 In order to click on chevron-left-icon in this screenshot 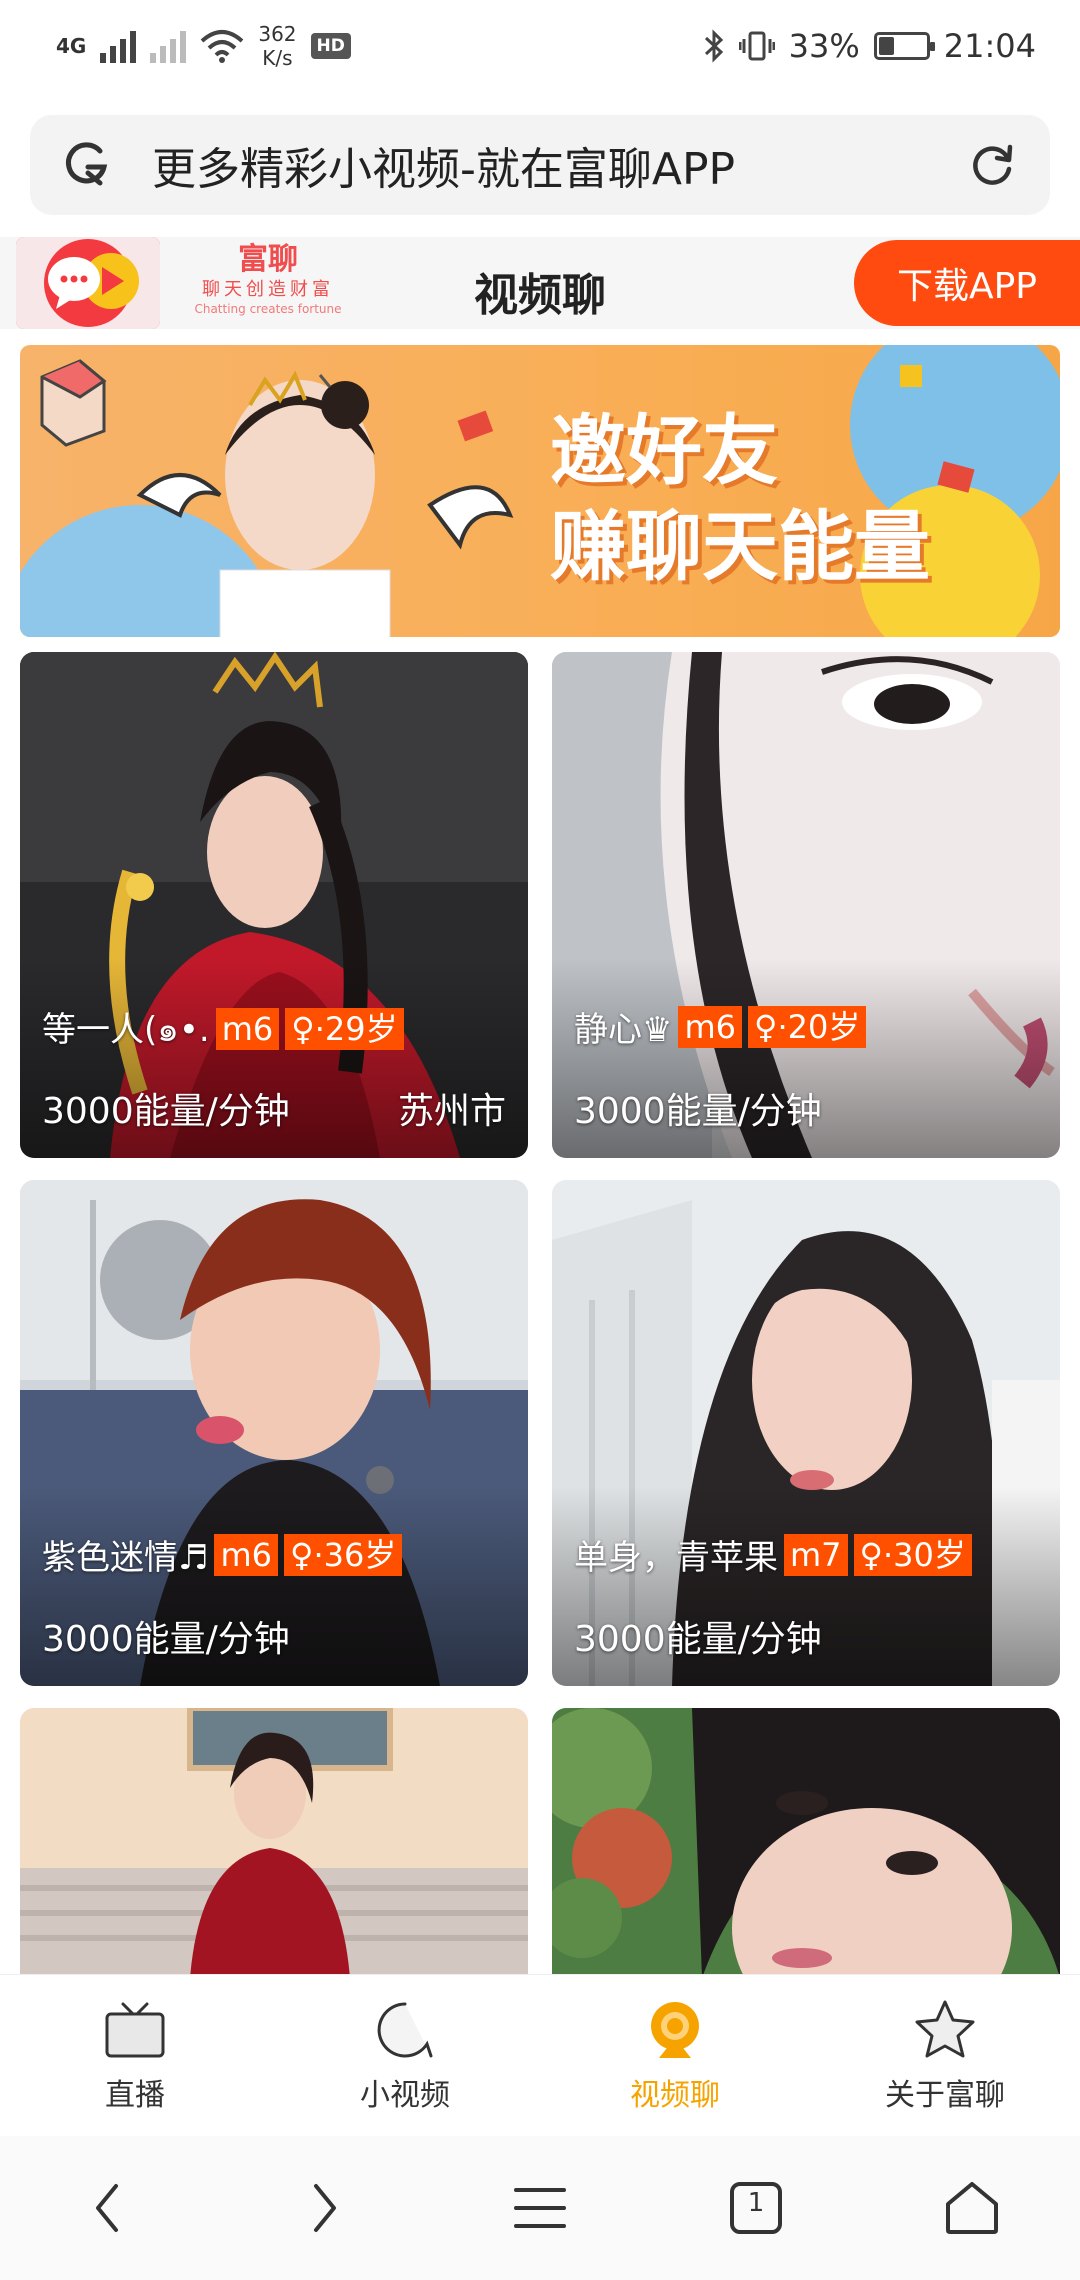, I will do `click(107, 2208)`.